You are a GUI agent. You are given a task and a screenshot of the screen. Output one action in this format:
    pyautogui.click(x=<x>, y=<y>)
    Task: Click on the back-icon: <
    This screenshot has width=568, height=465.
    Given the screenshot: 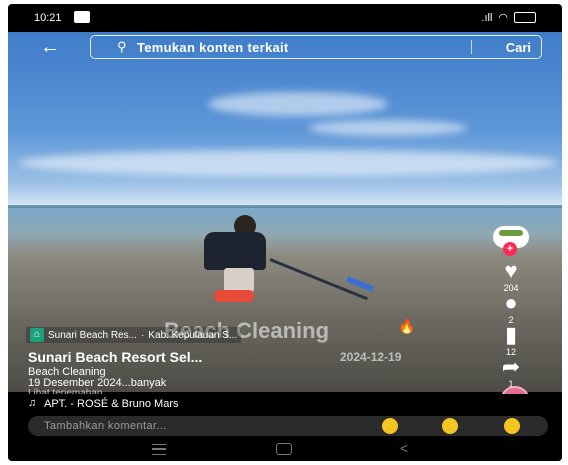 What is the action you would take?
    pyautogui.click(x=404, y=448)
    